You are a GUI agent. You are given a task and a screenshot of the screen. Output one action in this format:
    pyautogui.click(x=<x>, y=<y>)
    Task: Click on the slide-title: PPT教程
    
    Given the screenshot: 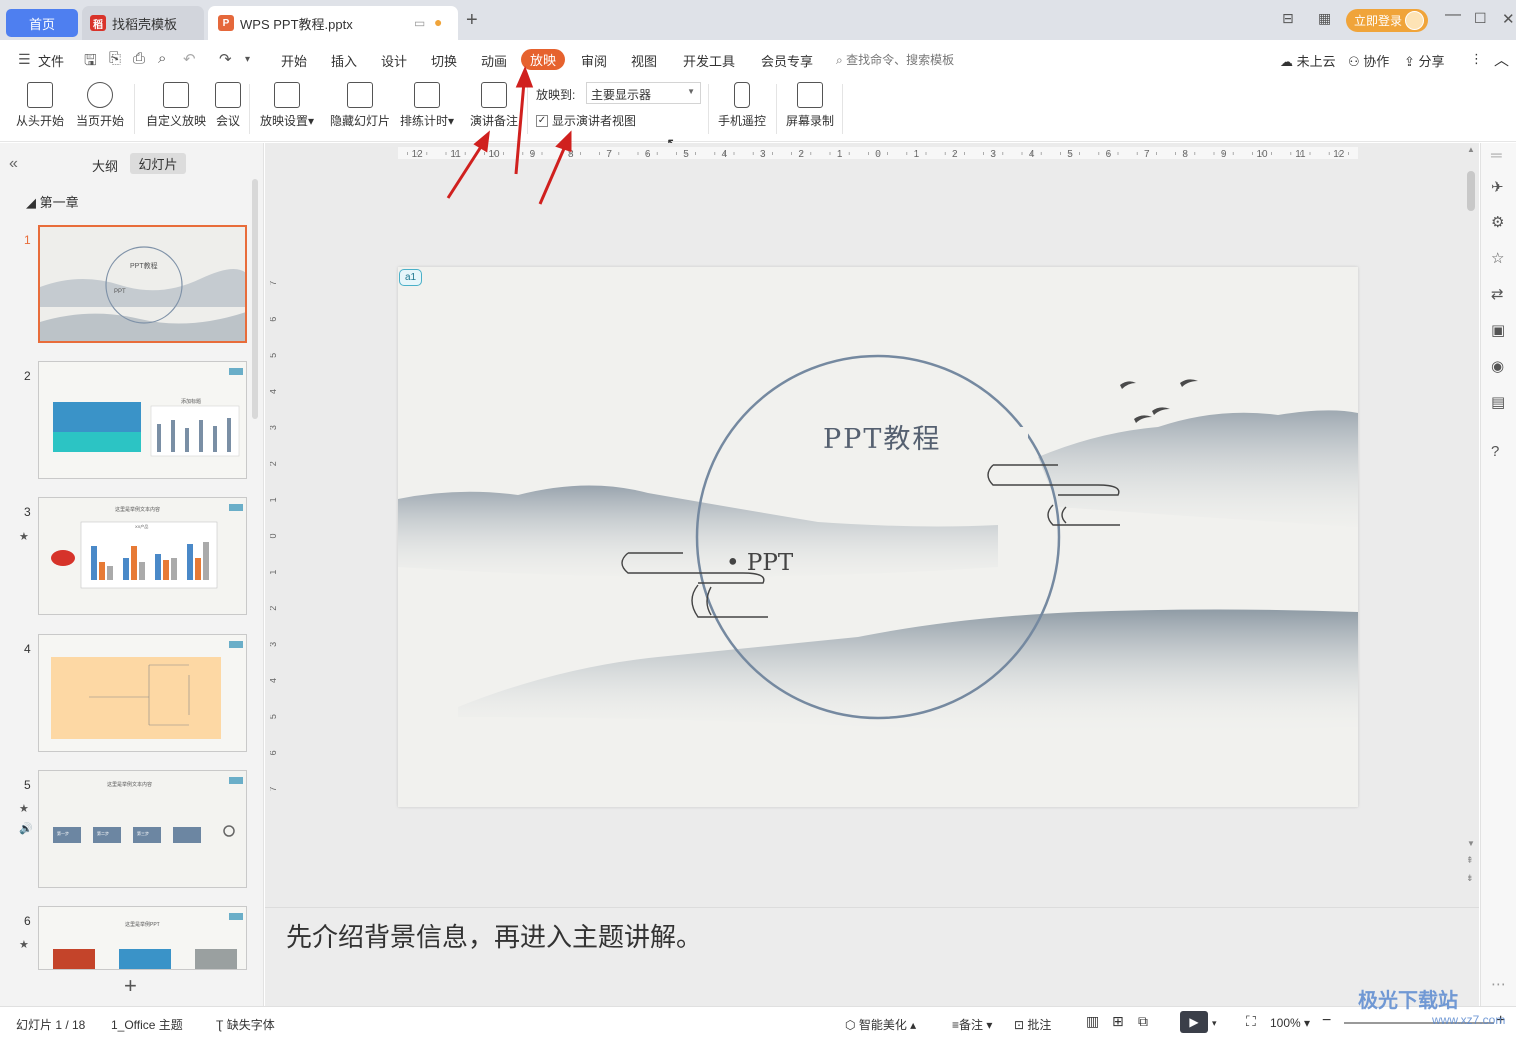 What is the action you would take?
    pyautogui.click(x=882, y=436)
    